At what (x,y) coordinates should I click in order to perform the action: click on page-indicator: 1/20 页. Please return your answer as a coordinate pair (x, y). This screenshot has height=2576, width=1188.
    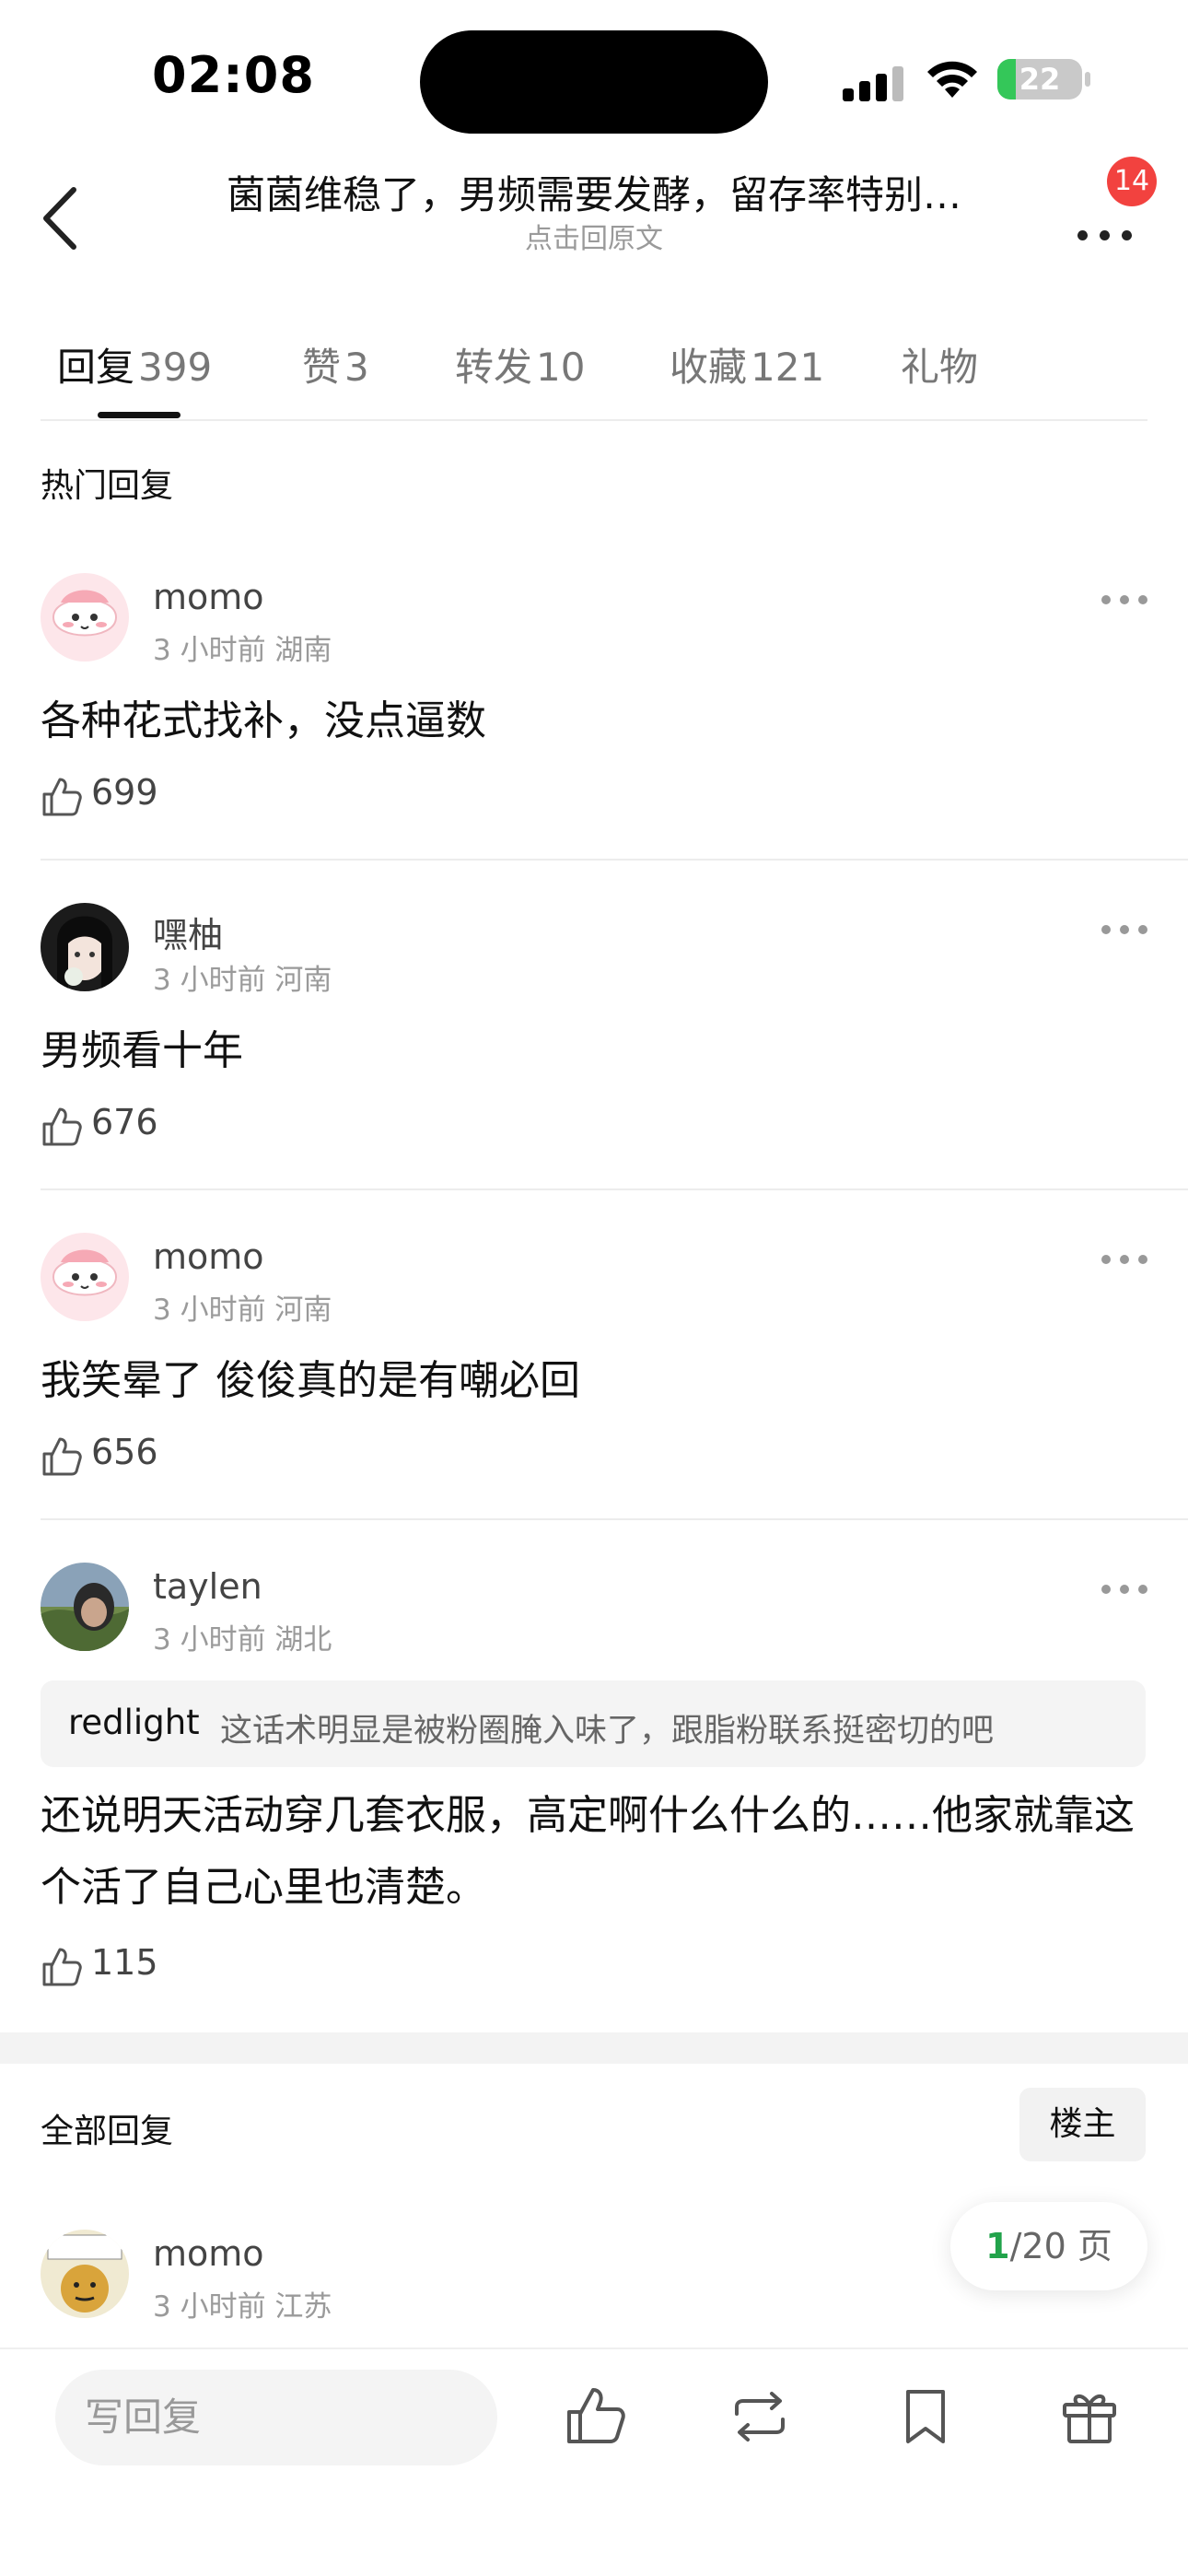
    Looking at the image, I should click on (1048, 2246).